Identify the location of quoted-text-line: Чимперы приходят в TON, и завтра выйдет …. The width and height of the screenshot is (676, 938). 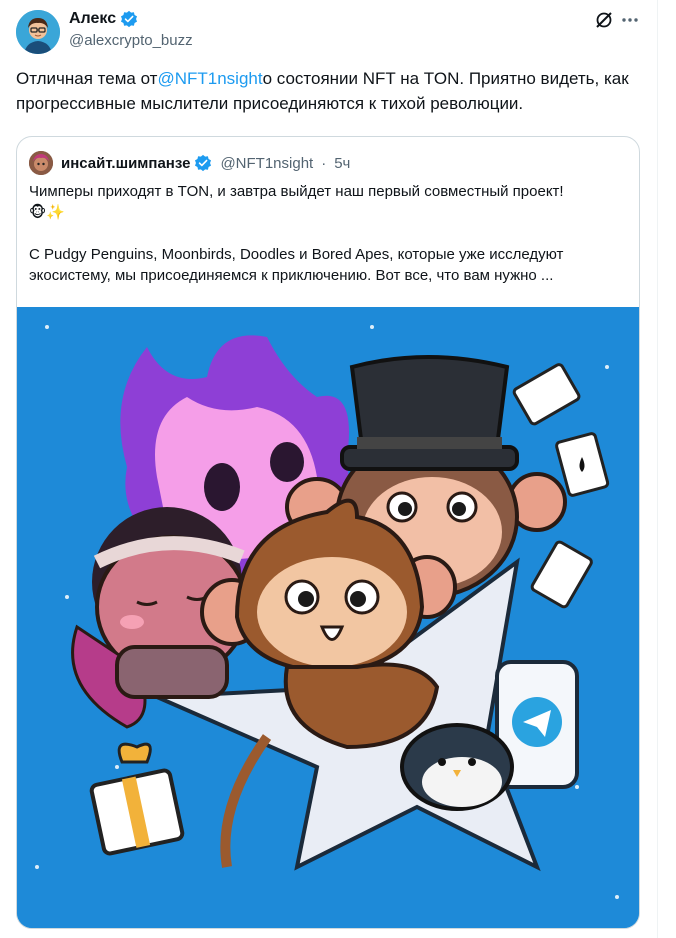
(296, 191).